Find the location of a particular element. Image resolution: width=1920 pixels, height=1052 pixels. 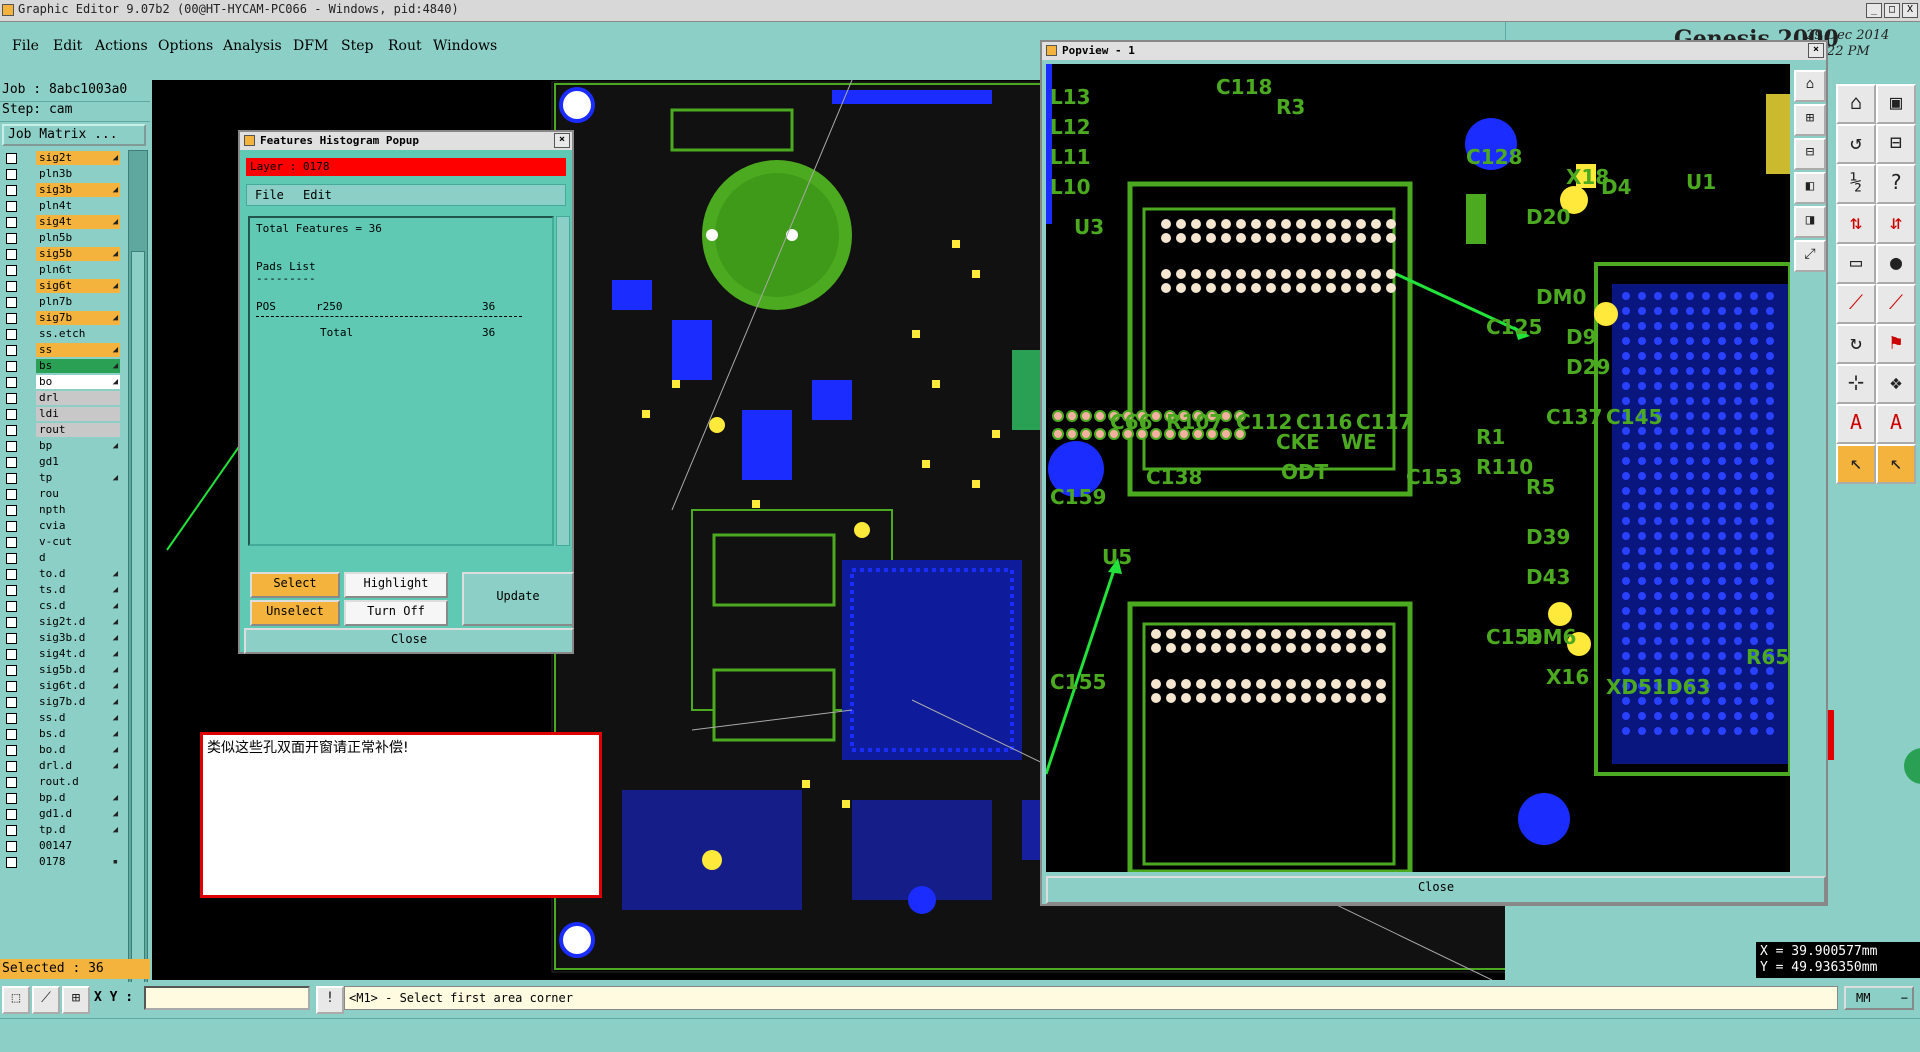

scale-icon: ½ is located at coordinates (1856, 184).